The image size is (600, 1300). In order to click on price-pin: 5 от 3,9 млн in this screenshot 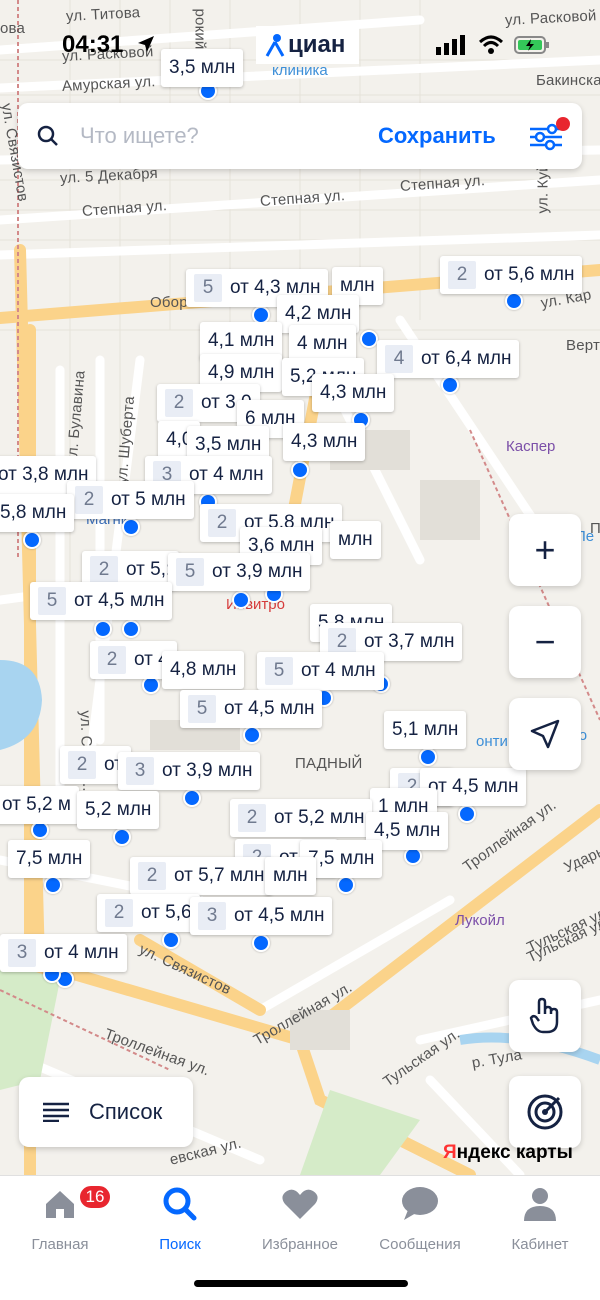, I will do `click(239, 572)`.